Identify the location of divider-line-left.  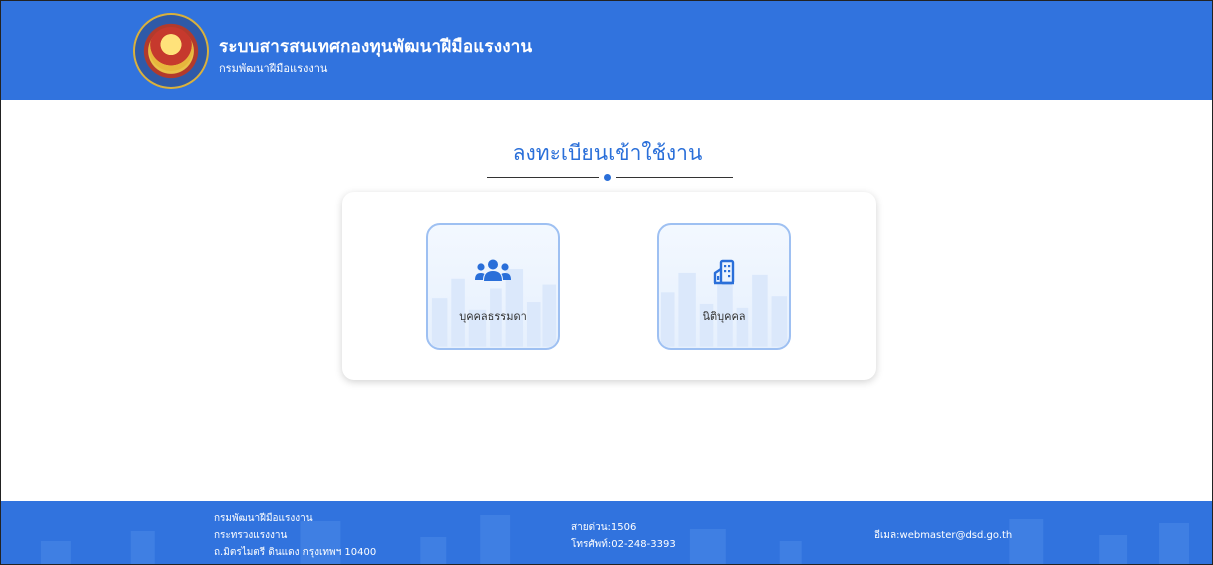
(543, 177).